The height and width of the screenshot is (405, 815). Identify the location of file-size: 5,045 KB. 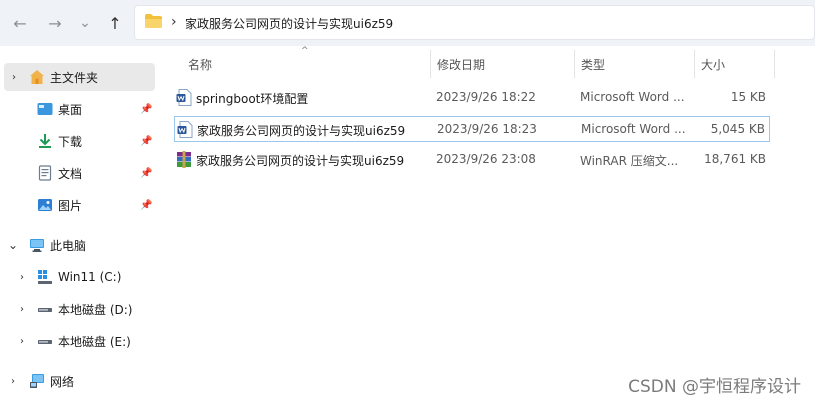
(737, 129).